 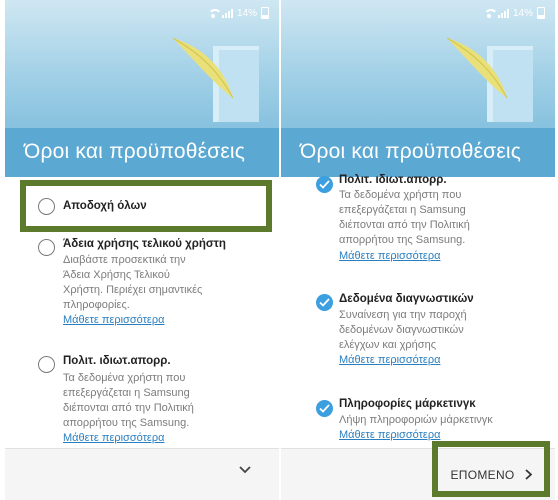 I want to click on item-title: Άδεια χρήσης τελικού χρήστη, so click(x=144, y=244).